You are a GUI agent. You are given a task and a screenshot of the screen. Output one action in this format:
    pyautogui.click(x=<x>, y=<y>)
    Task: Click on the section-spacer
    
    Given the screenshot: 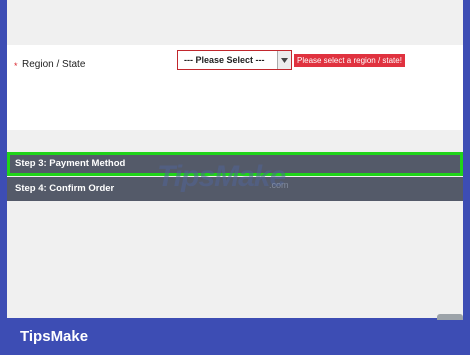 What is the action you would take?
    pyautogui.click(x=235, y=140)
    